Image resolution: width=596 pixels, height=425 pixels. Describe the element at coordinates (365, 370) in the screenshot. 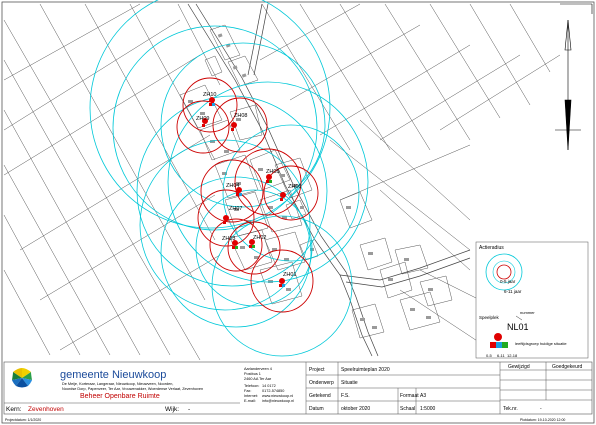

I see `svg-text: Speelruimteplan 2020` at that location.